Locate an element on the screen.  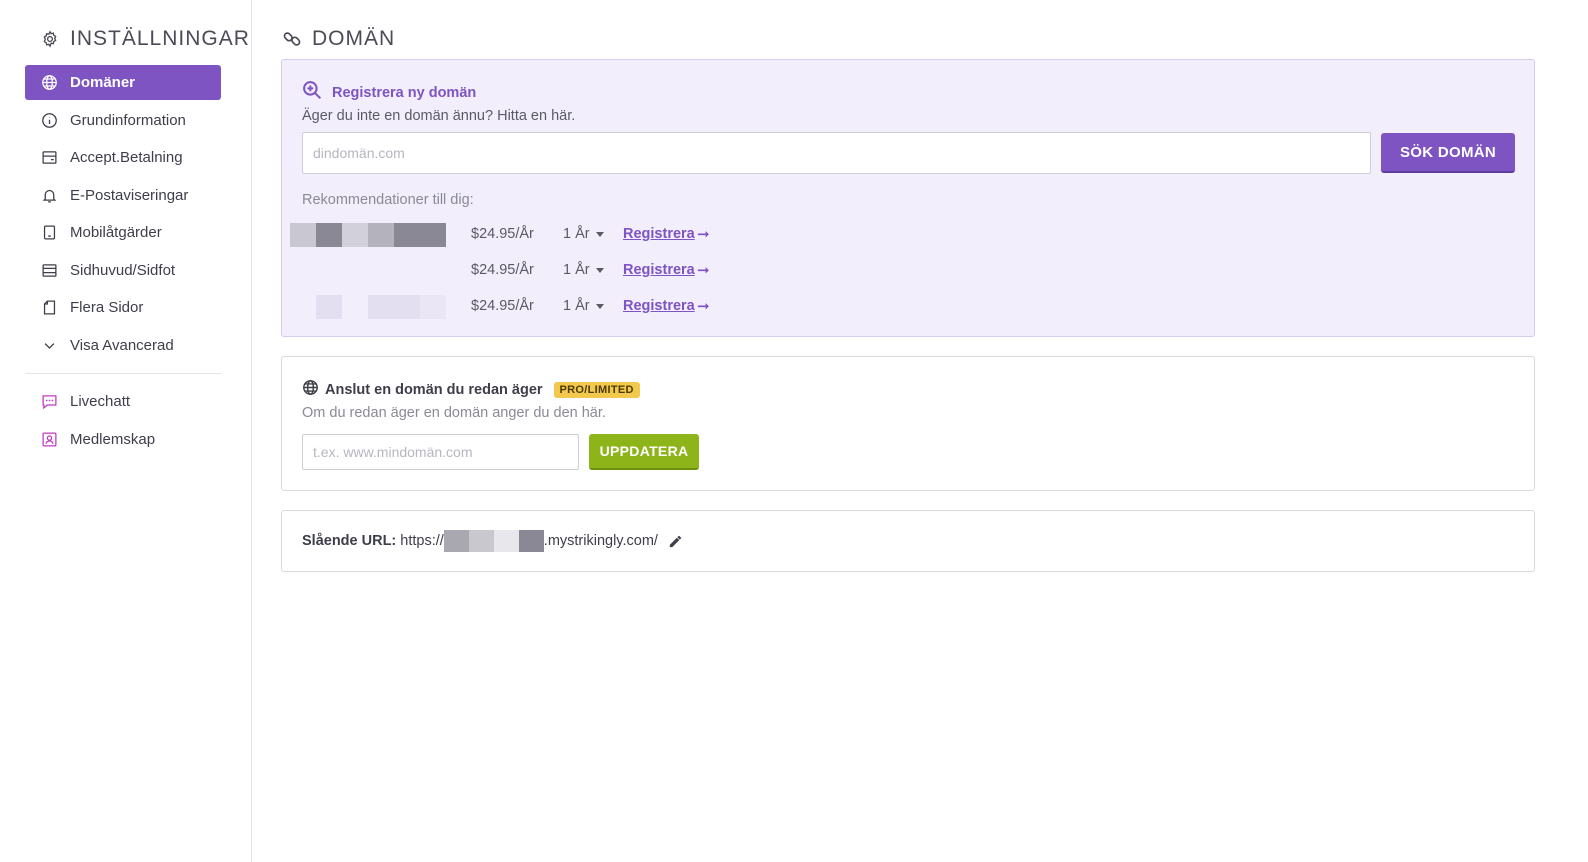
layout-icon is located at coordinates (49, 270).